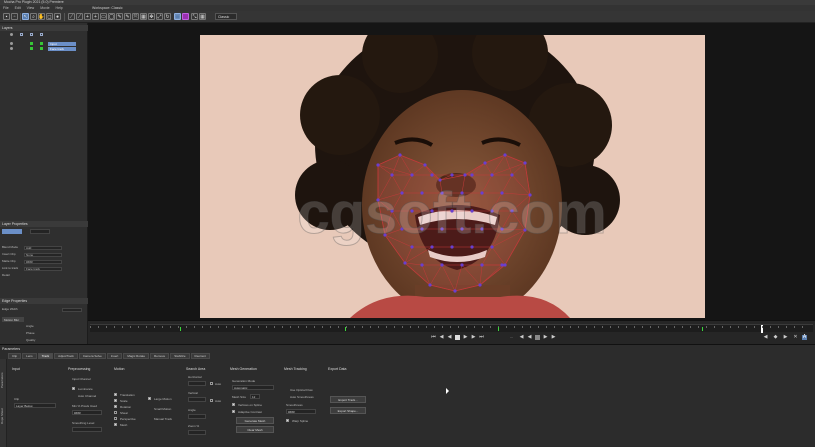 This screenshot has height=447, width=815. I want to click on timeline: ⏮ ◀ ◀ ▶ ▶ ⏭ ⋯ ◀ ◀ ▶ ▶ ◀ ◆ ▶ ✕ A, so click(451, 332).